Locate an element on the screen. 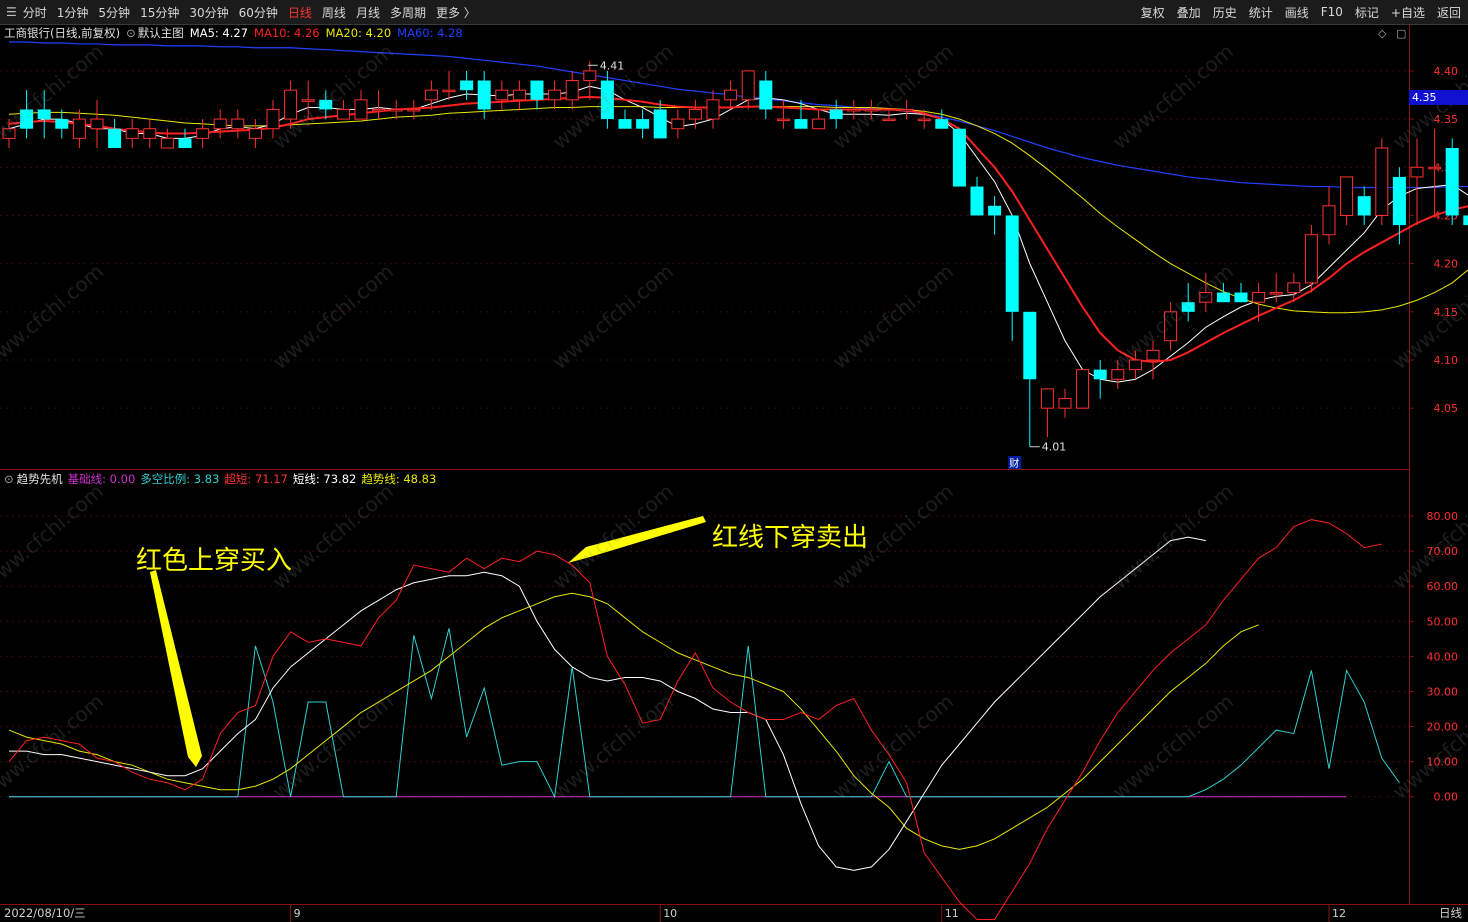  month-label: 12 is located at coordinates (1339, 913).